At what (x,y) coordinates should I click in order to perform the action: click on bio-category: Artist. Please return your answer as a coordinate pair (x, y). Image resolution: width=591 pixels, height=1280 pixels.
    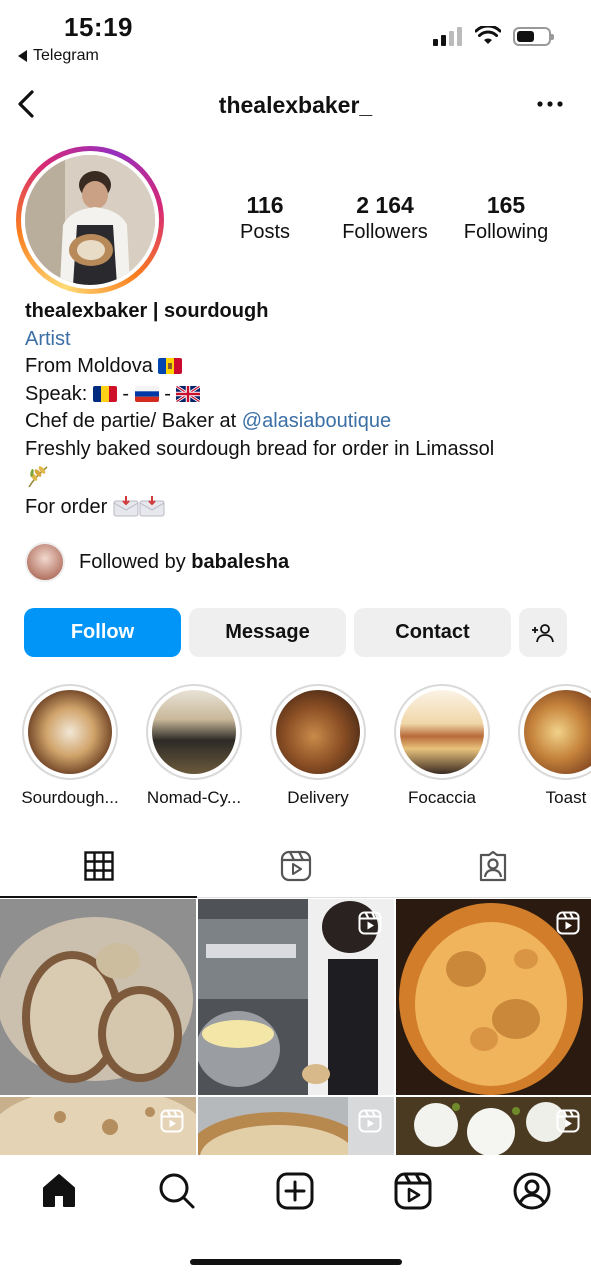
    Looking at the image, I should click on (48, 338).